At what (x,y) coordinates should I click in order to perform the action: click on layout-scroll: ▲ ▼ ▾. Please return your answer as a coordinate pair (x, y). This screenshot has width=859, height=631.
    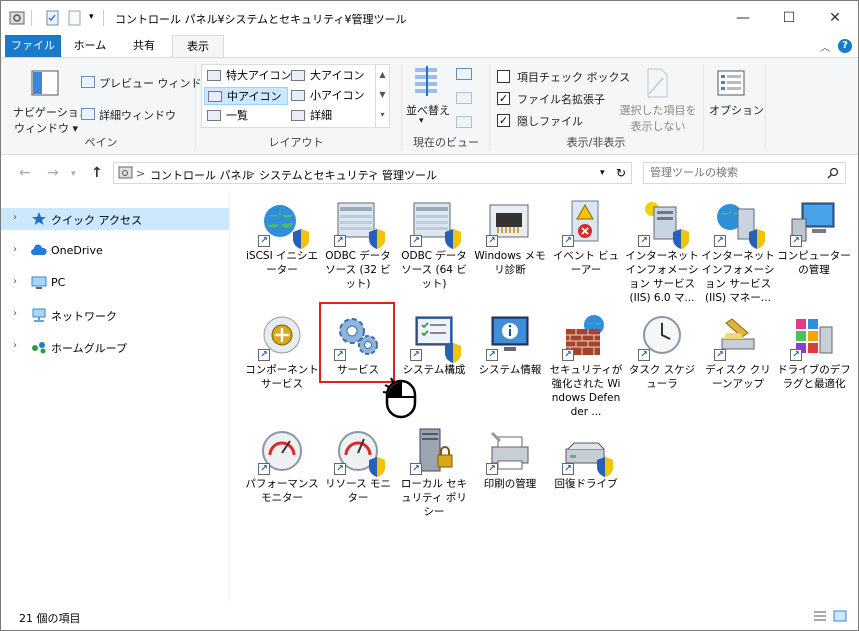
    Looking at the image, I should click on (382, 96).